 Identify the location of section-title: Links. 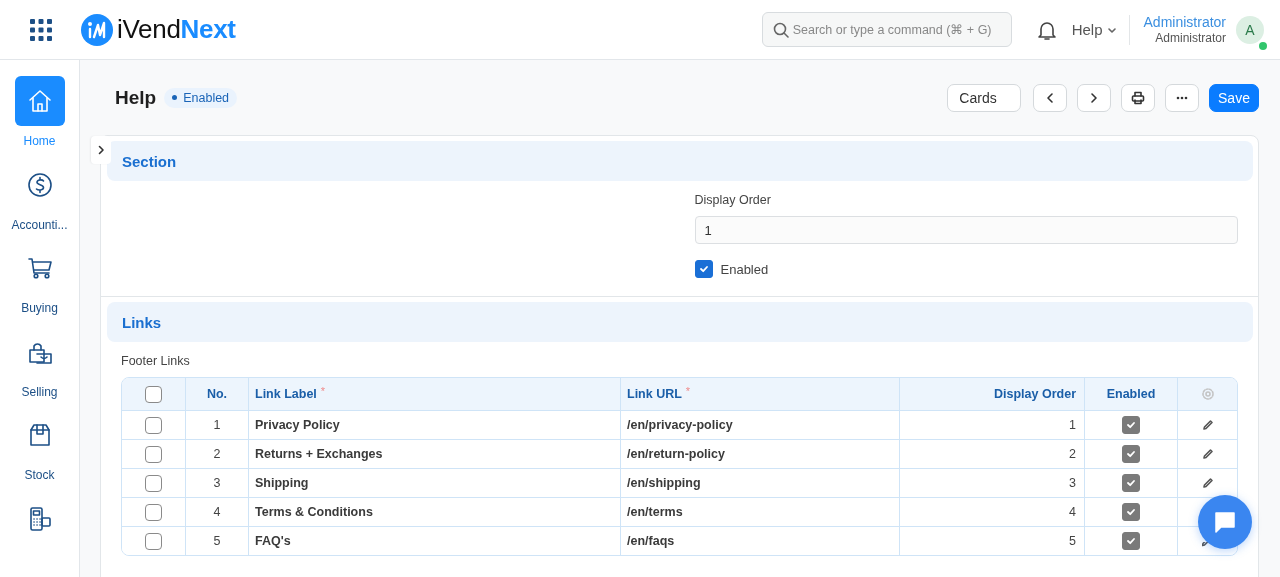
(142, 322).